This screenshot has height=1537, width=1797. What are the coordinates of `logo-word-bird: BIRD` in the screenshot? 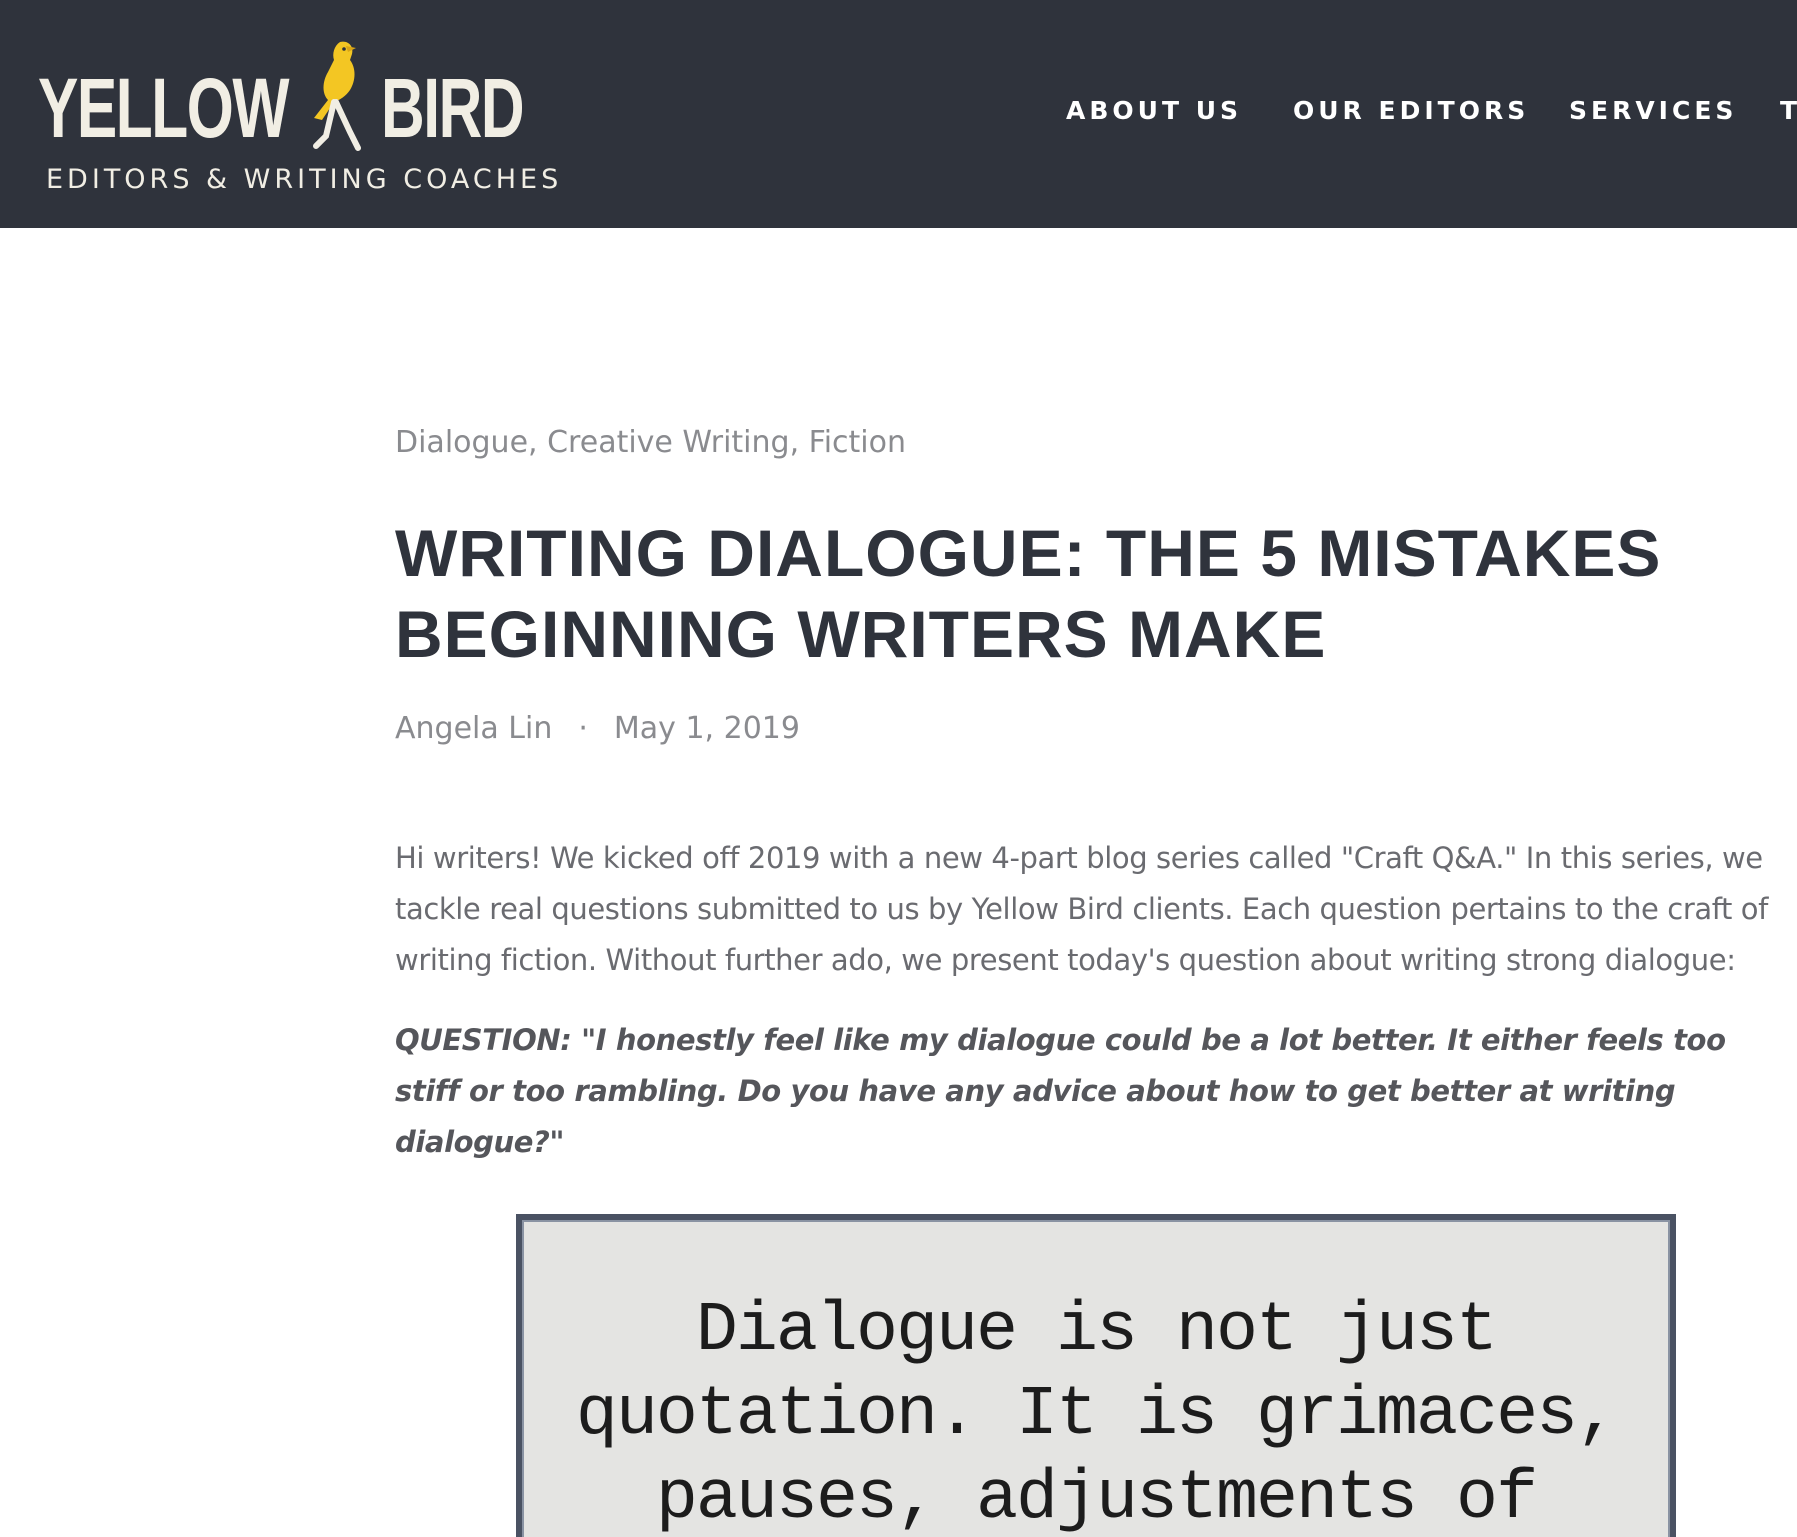 It's located at (453, 108).